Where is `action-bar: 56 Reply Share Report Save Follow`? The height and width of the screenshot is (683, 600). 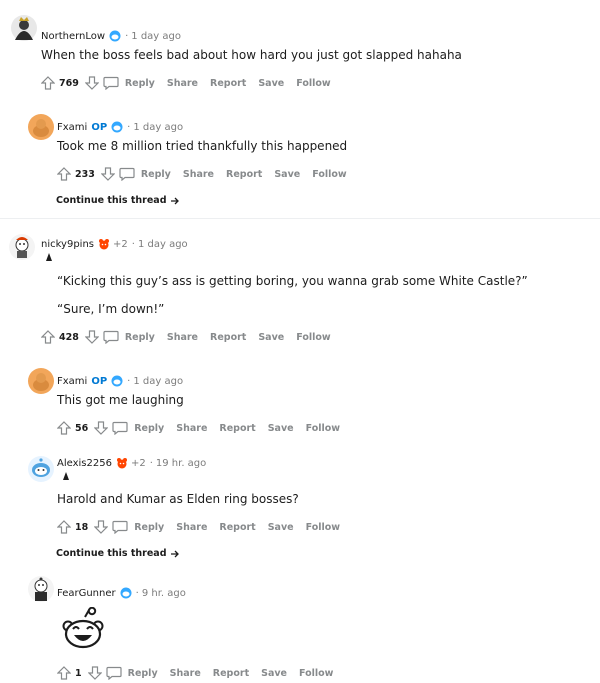
action-bar: 56 Reply Share Report Save Follow is located at coordinates (204, 428).